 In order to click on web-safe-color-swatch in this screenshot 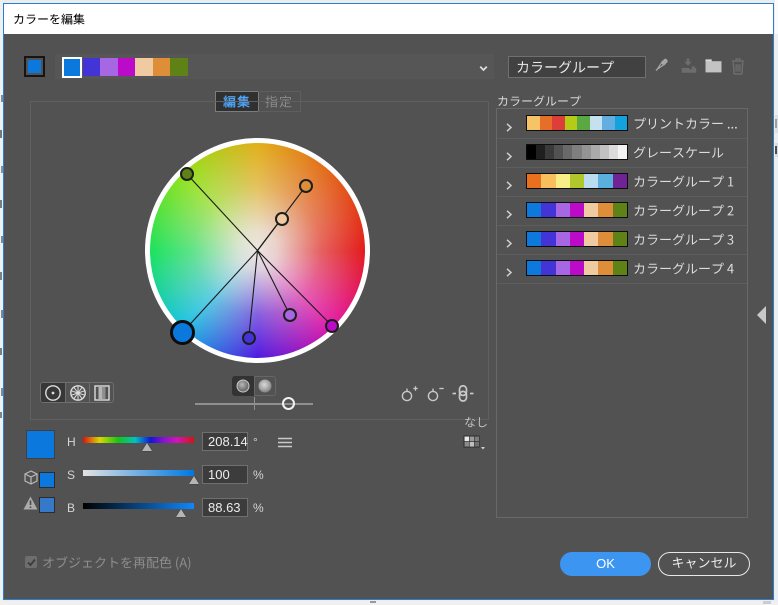, I will do `click(47, 480)`.